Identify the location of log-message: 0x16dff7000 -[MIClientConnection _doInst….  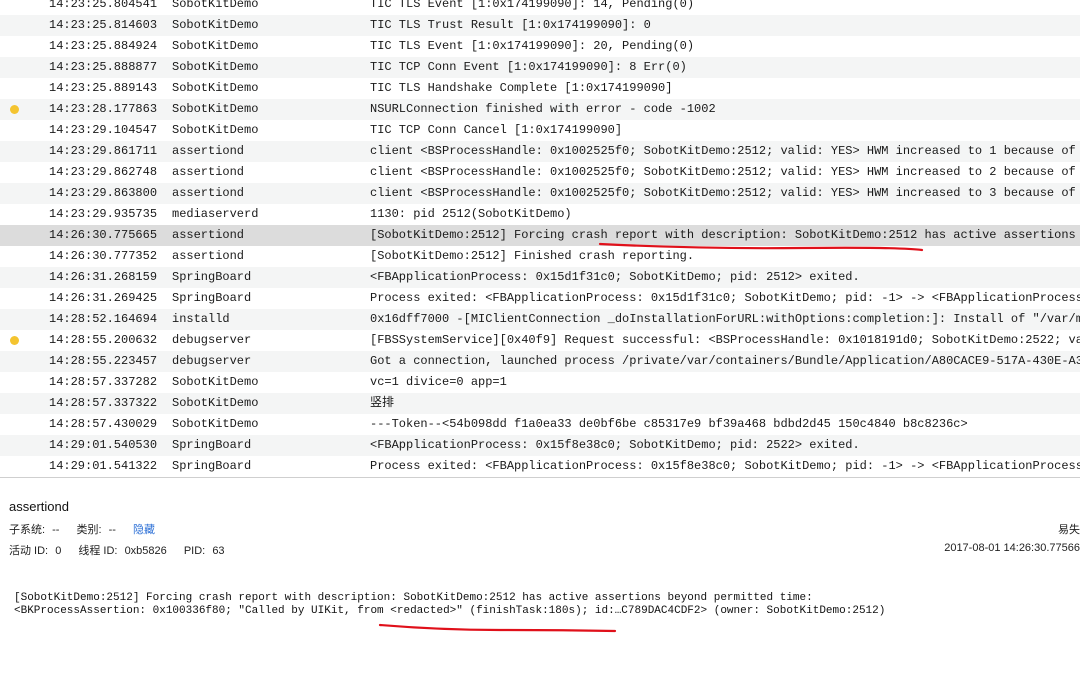
(725, 319).